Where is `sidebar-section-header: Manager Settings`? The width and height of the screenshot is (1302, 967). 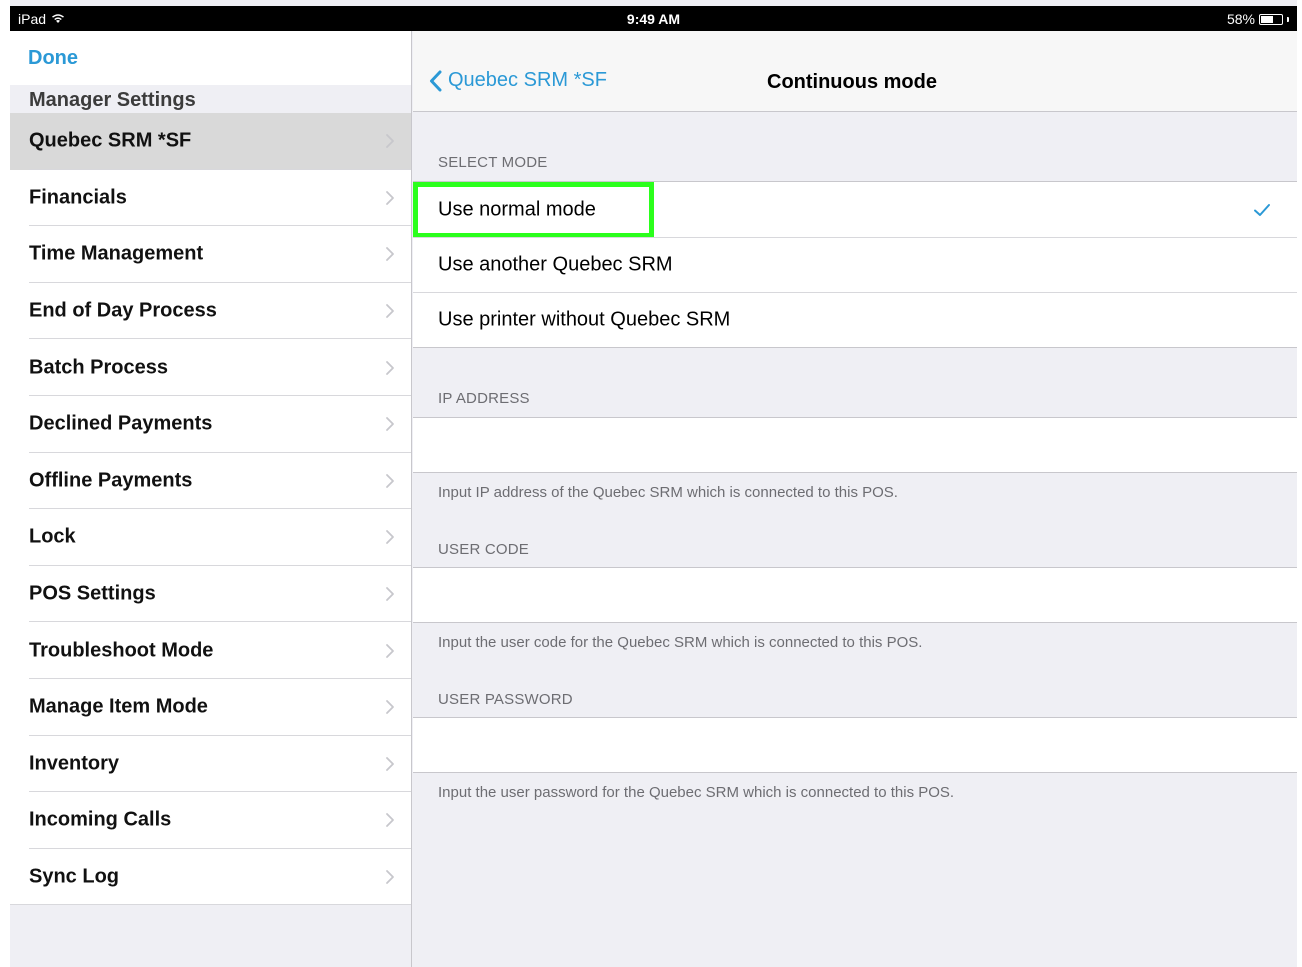 sidebar-section-header: Manager Settings is located at coordinates (210, 99).